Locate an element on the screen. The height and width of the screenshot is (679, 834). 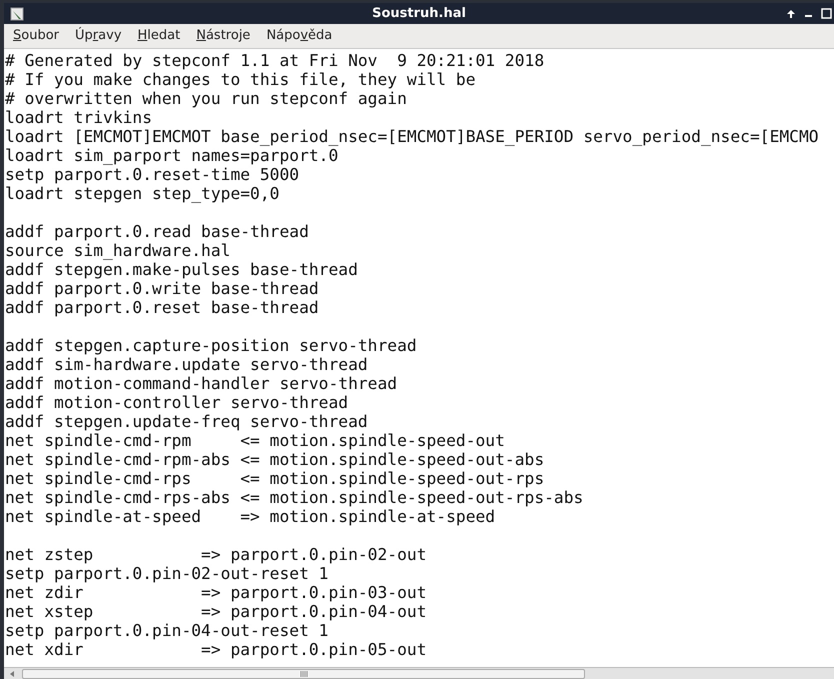
menu-item: Soubor is located at coordinates (36, 36).